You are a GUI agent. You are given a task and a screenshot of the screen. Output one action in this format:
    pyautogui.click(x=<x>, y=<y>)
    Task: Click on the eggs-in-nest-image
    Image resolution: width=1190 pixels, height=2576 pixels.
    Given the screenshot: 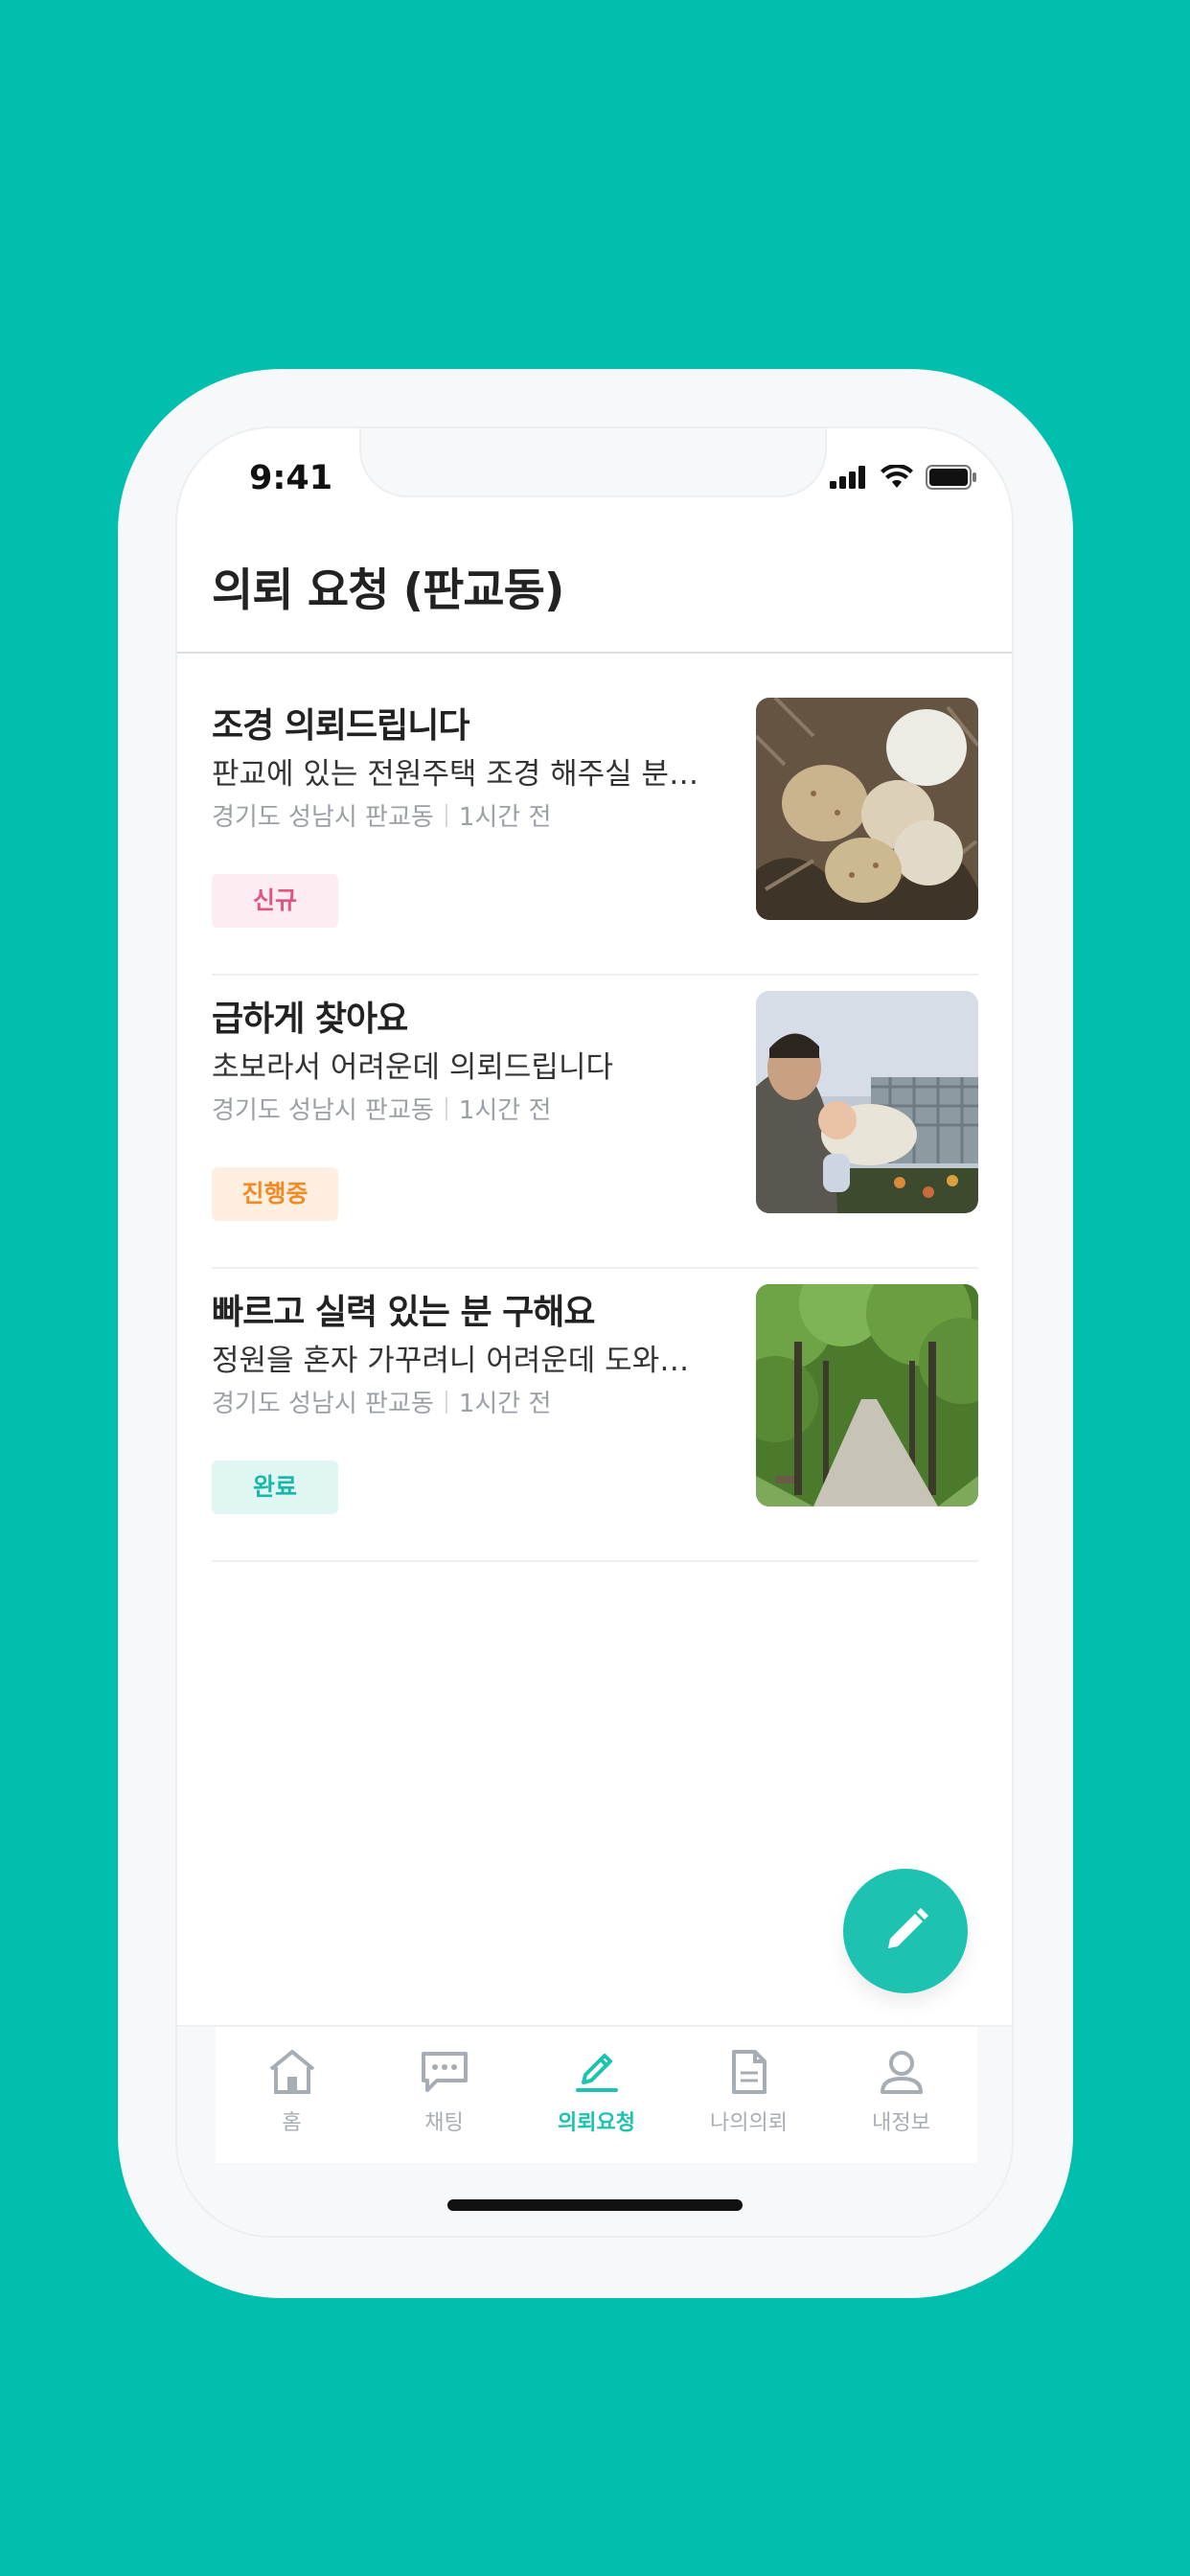 What is the action you would take?
    pyautogui.click(x=867, y=809)
    